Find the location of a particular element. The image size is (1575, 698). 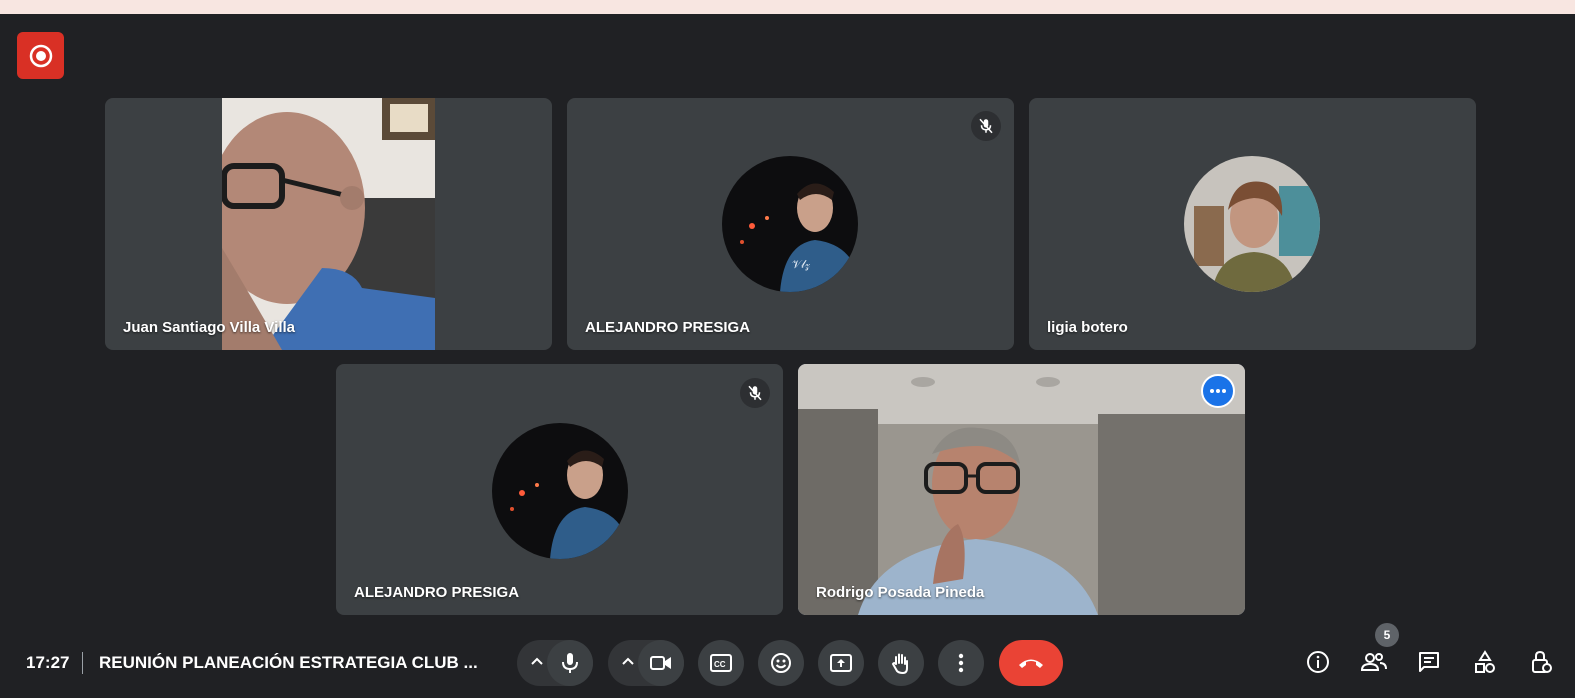

meeting-clock: 17:27 is located at coordinates (48, 662).